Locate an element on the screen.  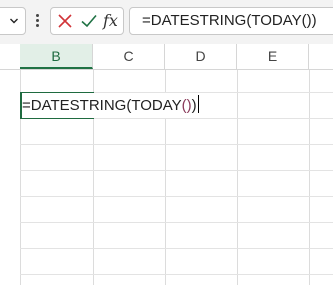
text-caret is located at coordinates (198, 104).